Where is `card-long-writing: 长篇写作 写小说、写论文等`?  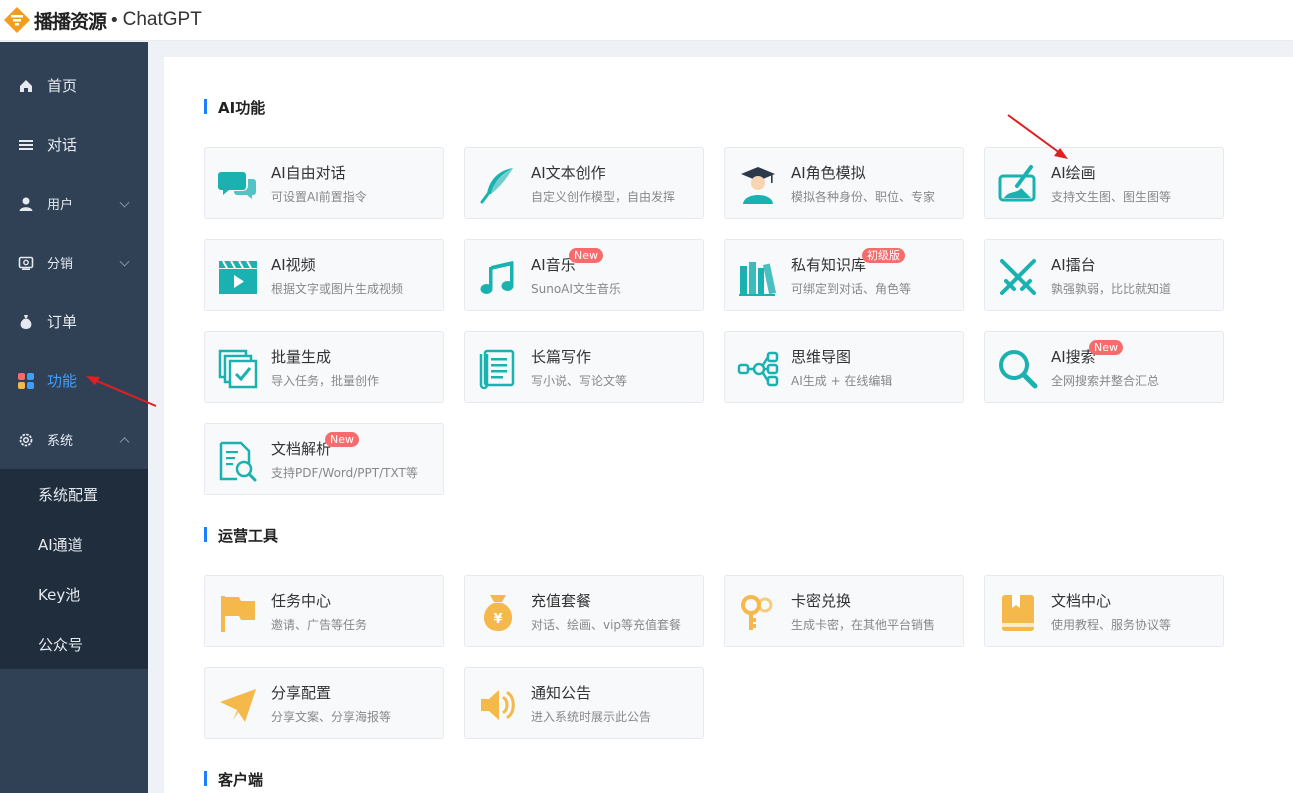 card-long-writing: 长篇写作 写小说、写论文等 is located at coordinates (584, 367).